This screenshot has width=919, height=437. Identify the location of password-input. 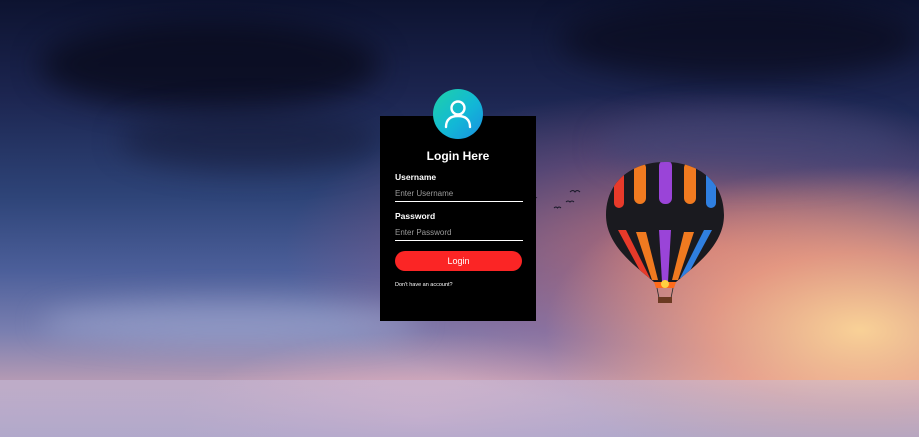
(459, 233).